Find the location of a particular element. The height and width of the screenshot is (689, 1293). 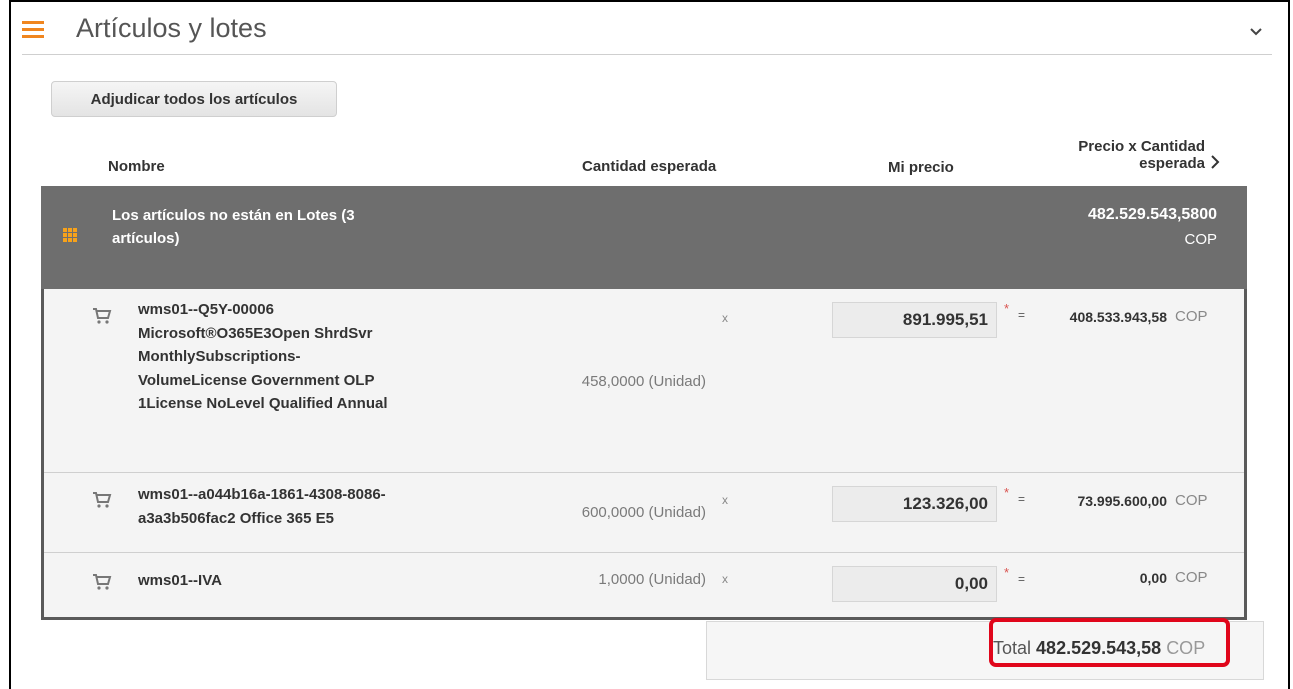

item-qty: 600,0000 (Unidad) is located at coordinates (643, 512).